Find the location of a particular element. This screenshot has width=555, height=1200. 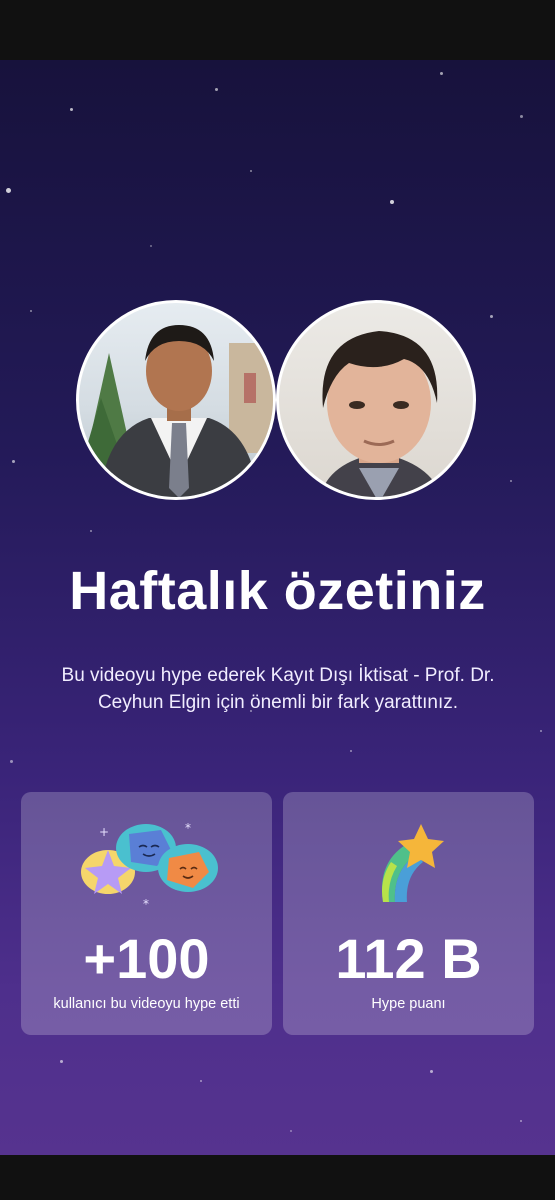

hype-points-label: Hype puanı is located at coordinates (408, 1004).